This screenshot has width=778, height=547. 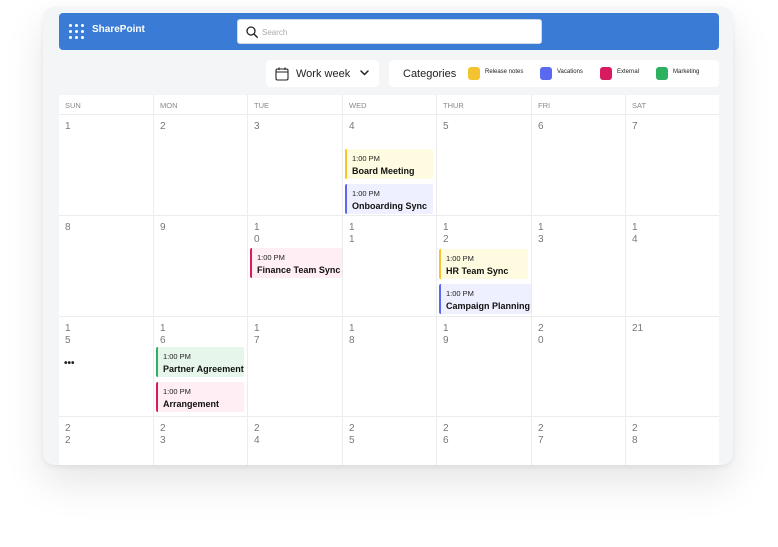 I want to click on event-arrangement: 1:00 PM Arrangement, so click(x=200, y=397).